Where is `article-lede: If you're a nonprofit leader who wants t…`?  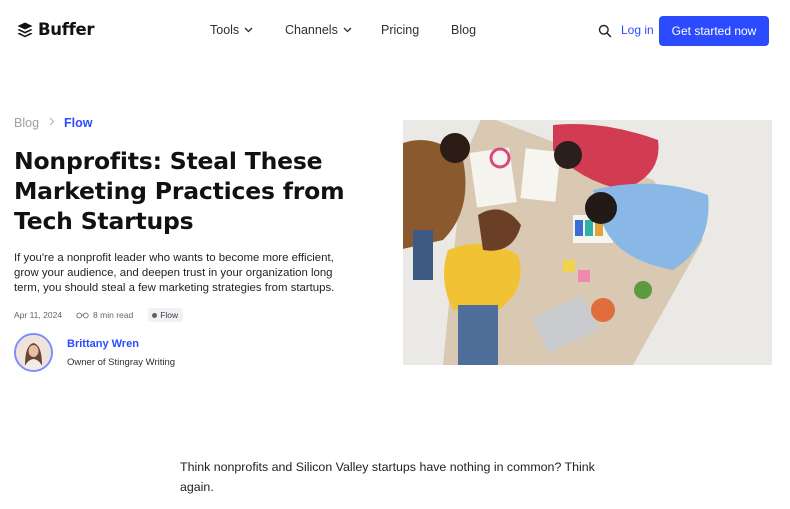
article-lede: If you're a nonprofit leader who wants t… is located at coordinates (174, 273).